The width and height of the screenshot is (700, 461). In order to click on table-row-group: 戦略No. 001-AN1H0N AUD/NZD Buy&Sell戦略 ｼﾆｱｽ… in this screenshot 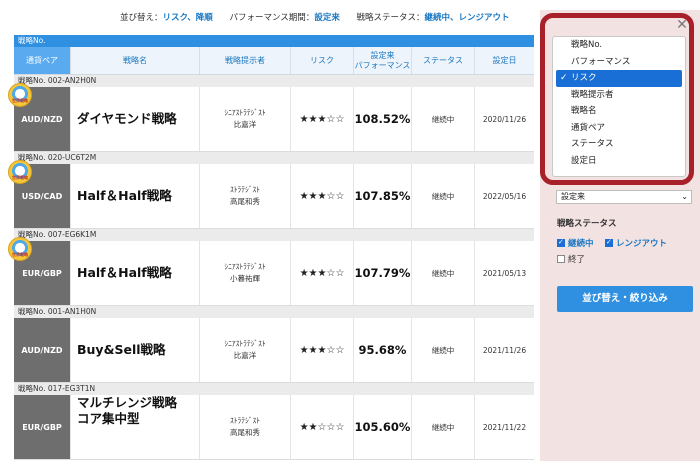, I will do `click(274, 344)`.